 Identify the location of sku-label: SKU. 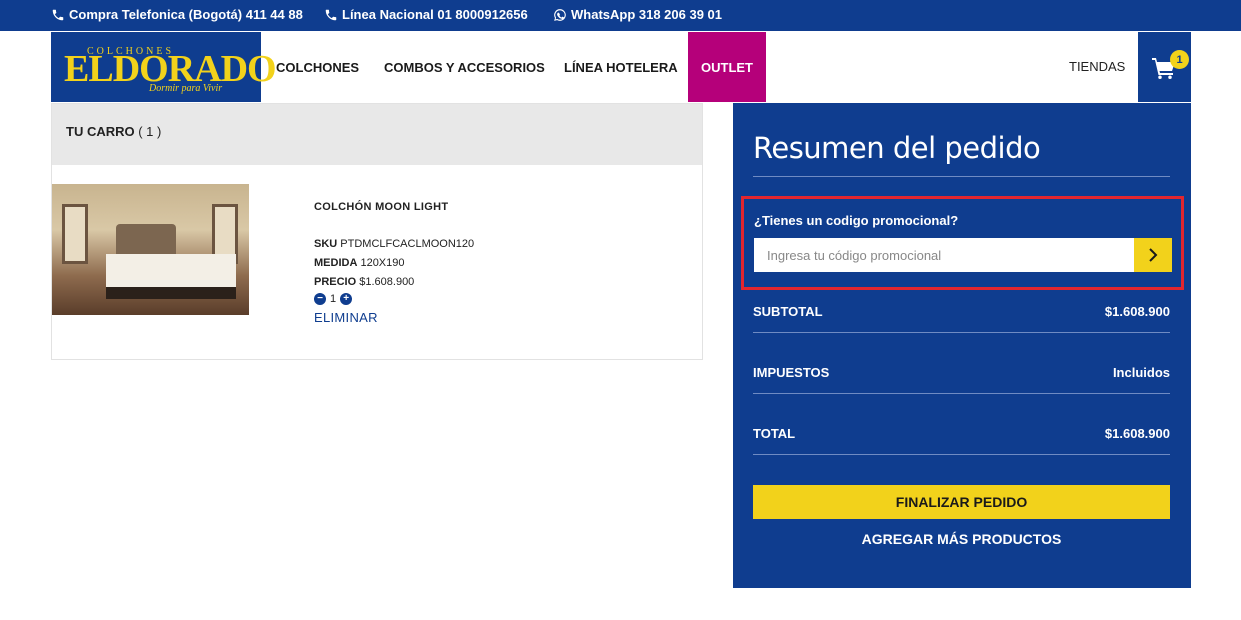
(326, 244).